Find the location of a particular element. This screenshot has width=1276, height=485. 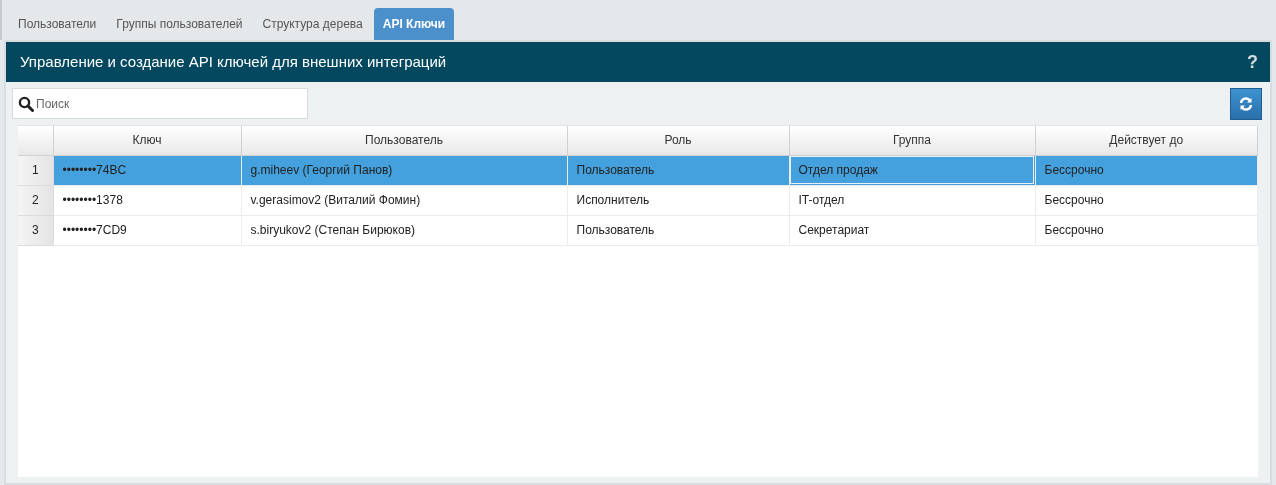

row-number: 1 is located at coordinates (35, 170).